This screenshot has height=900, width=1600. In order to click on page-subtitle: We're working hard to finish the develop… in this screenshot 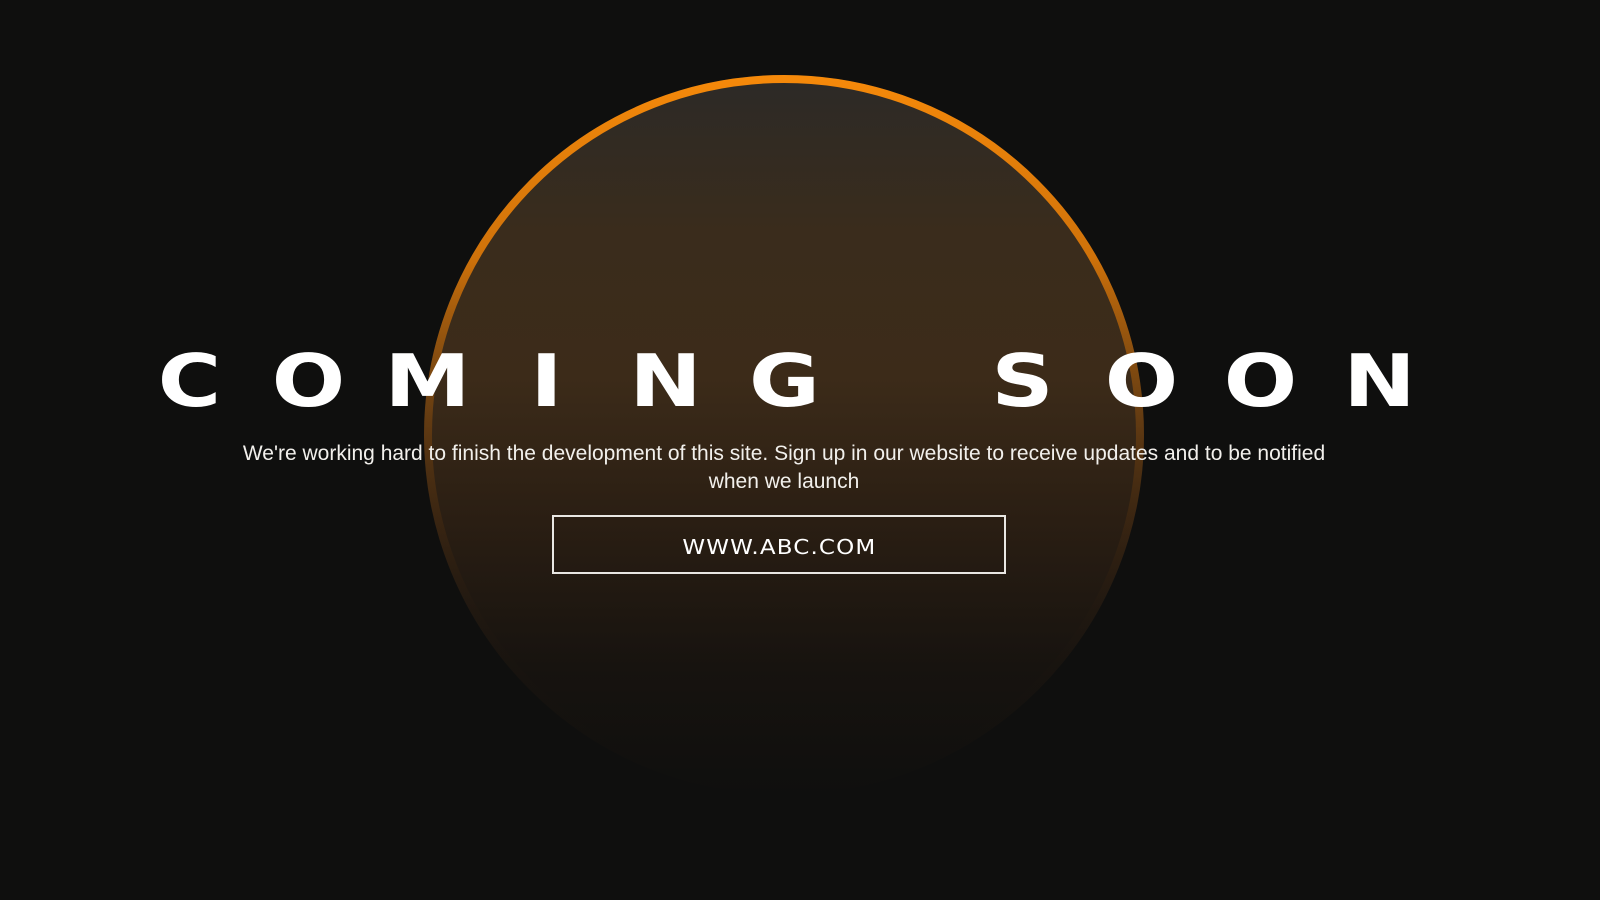, I will do `click(784, 468)`.